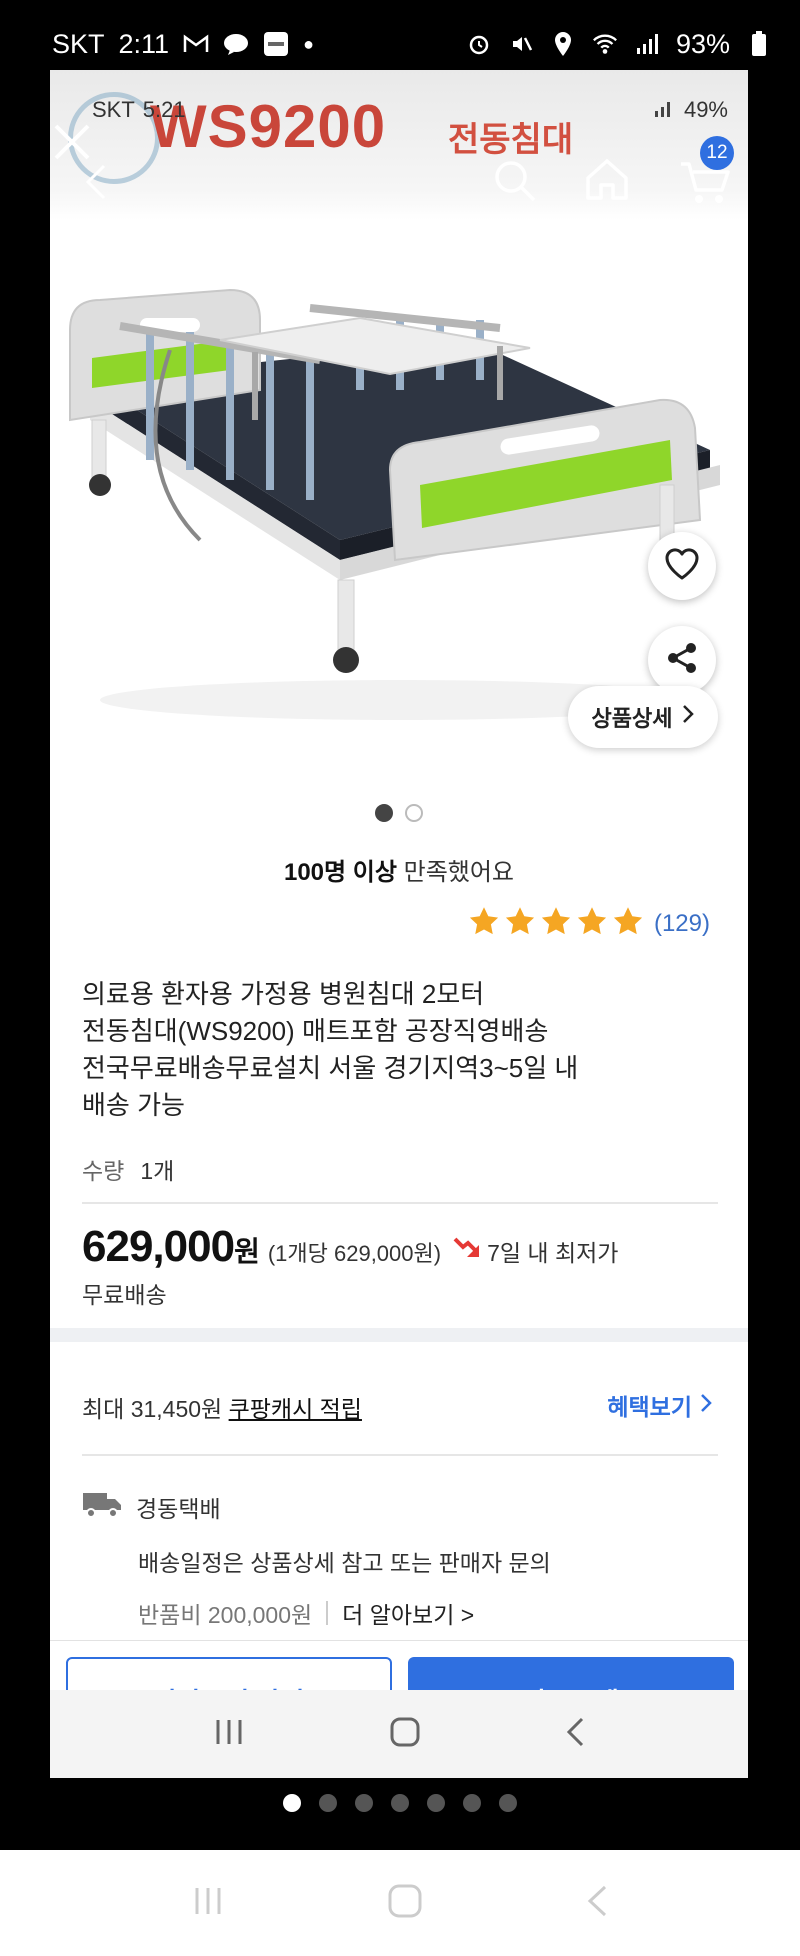  What do you see at coordinates (340, 872) in the screenshot?
I see `satisfaction-count: 100명 이상` at bounding box center [340, 872].